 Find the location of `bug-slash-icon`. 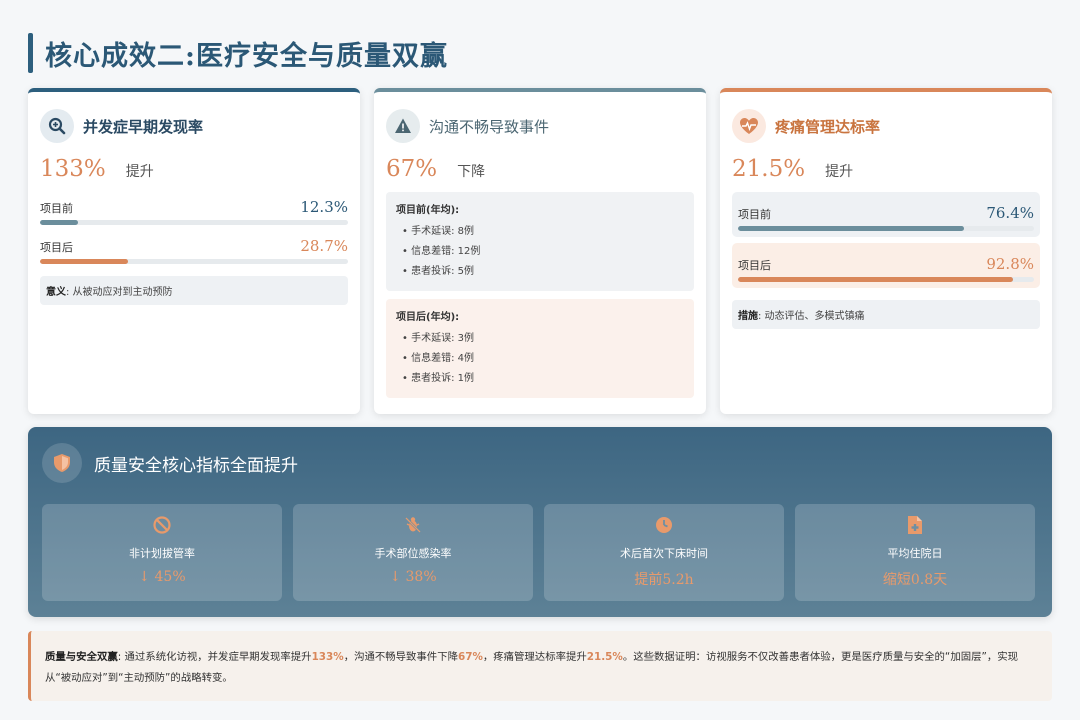

bug-slash-icon is located at coordinates (413, 525).